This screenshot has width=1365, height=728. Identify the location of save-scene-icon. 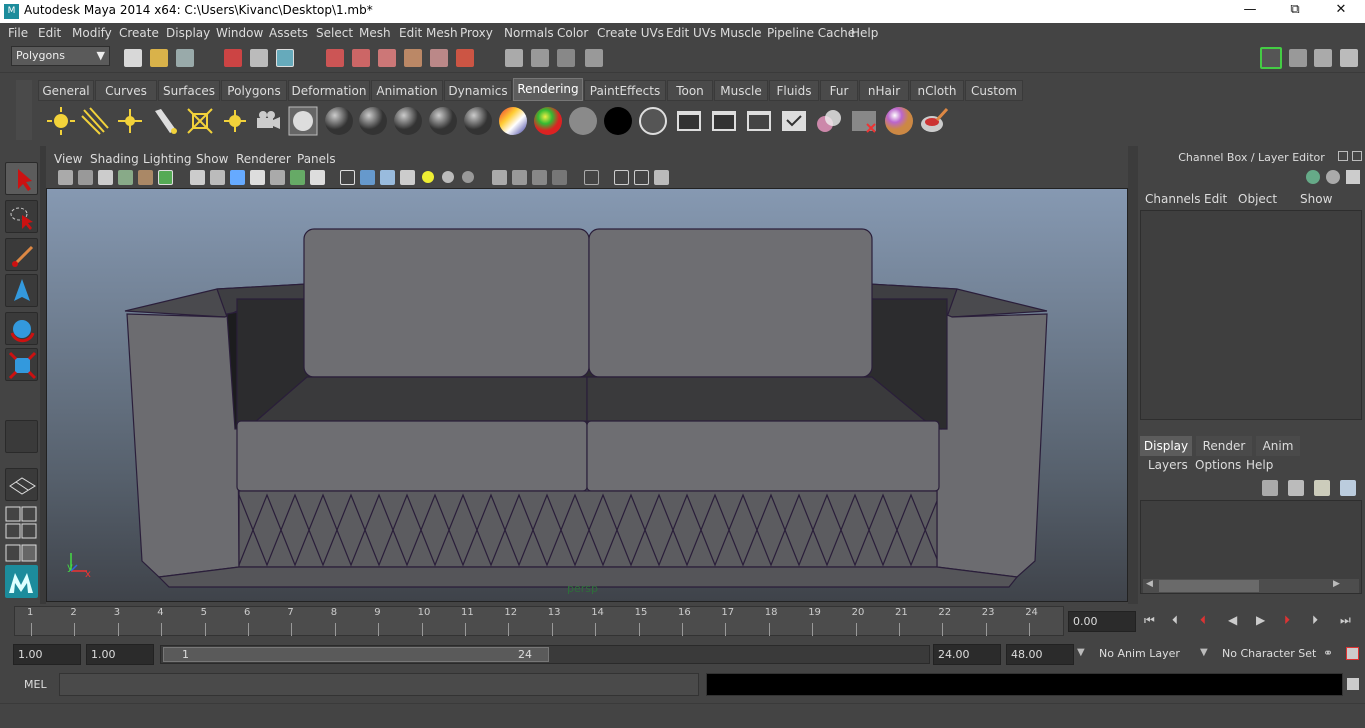
(185, 58).